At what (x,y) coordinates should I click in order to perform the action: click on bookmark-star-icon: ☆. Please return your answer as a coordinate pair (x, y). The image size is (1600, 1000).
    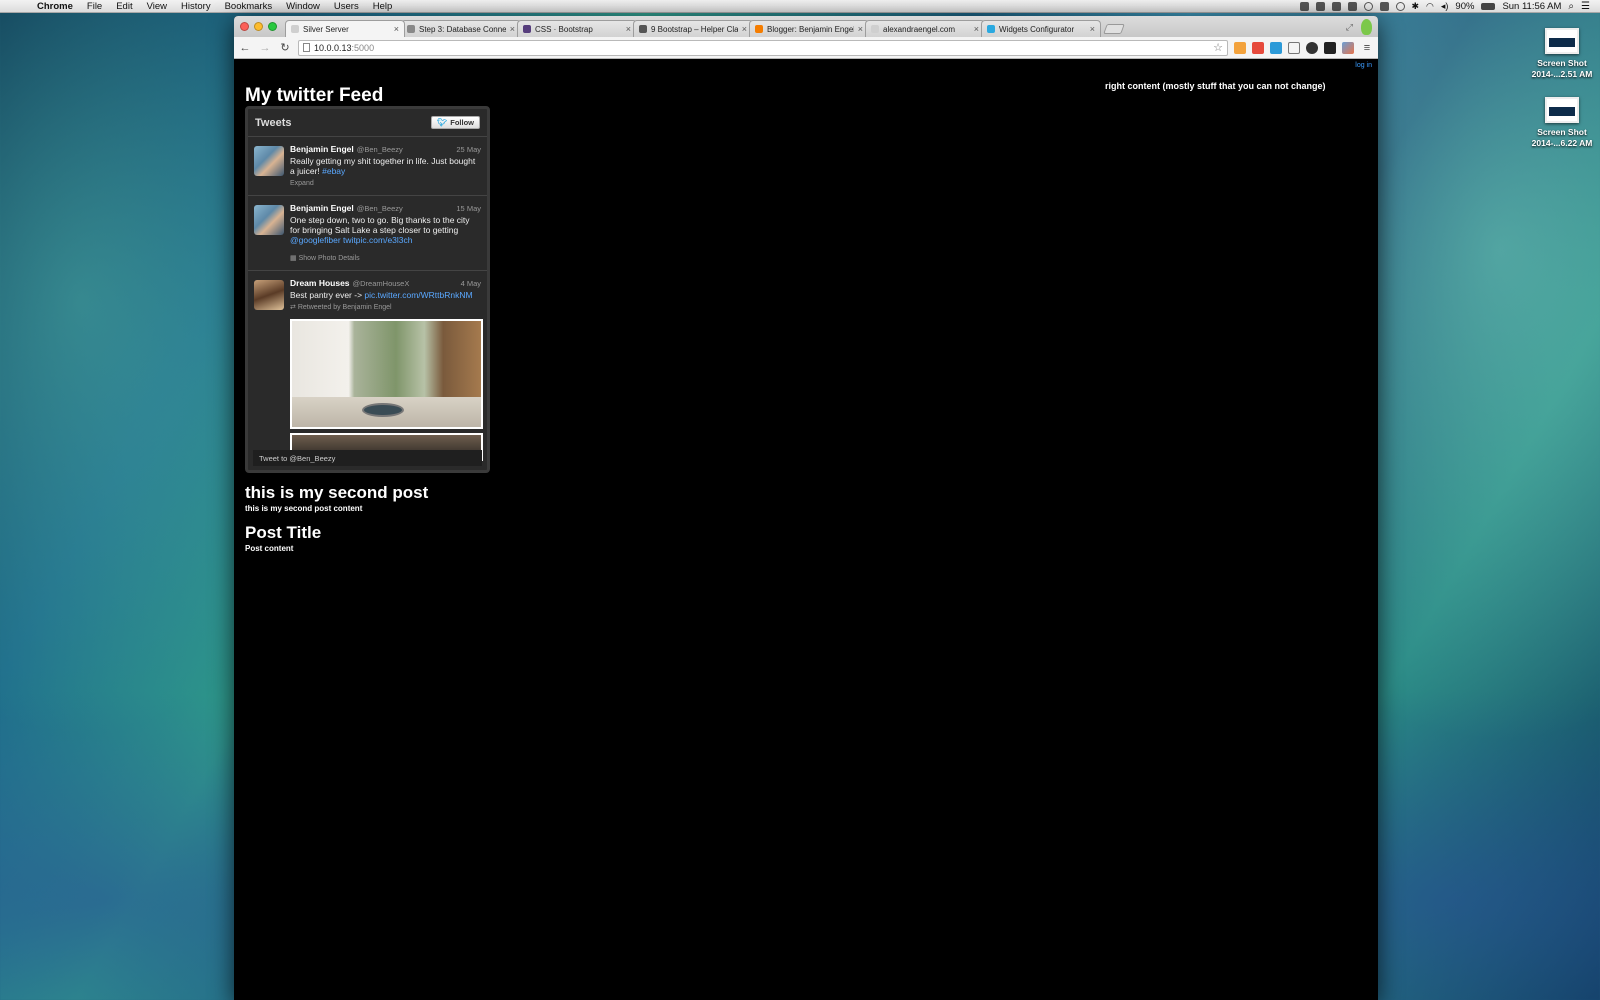
    Looking at the image, I should click on (1218, 47).